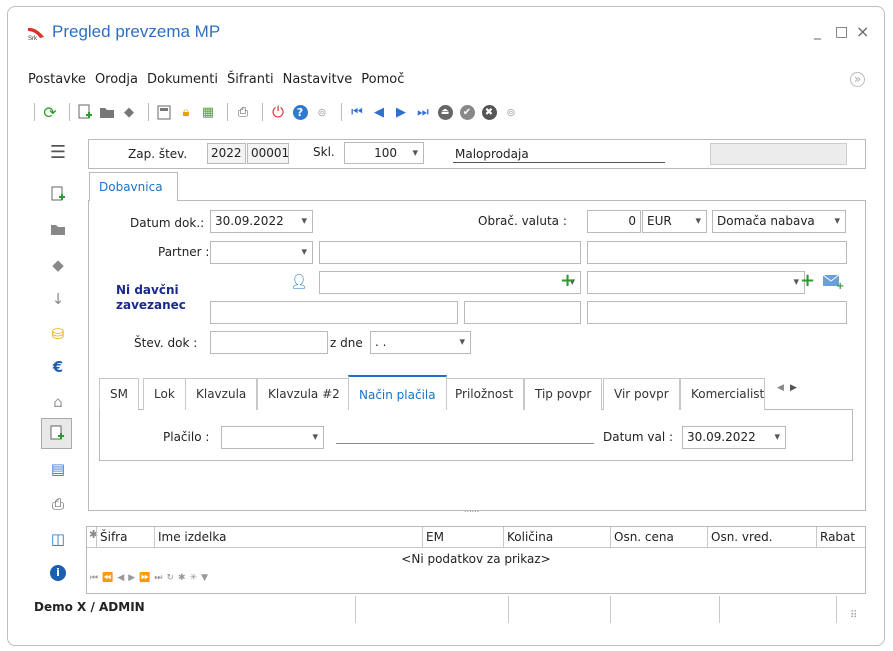 This screenshot has height=651, width=893. I want to click on tab-scroll-left-icon: ◀, so click(780, 388).